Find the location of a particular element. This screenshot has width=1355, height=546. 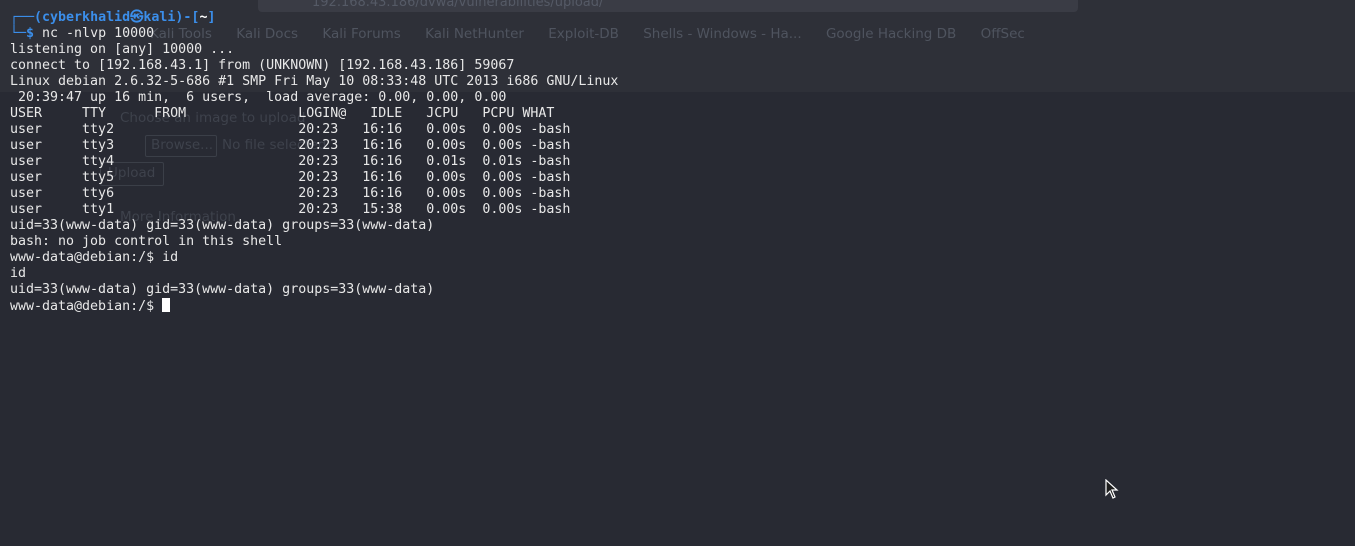

w-row: user tty3 20:23 16:16 0.00s 0.00s -bash is located at coordinates (290, 145).